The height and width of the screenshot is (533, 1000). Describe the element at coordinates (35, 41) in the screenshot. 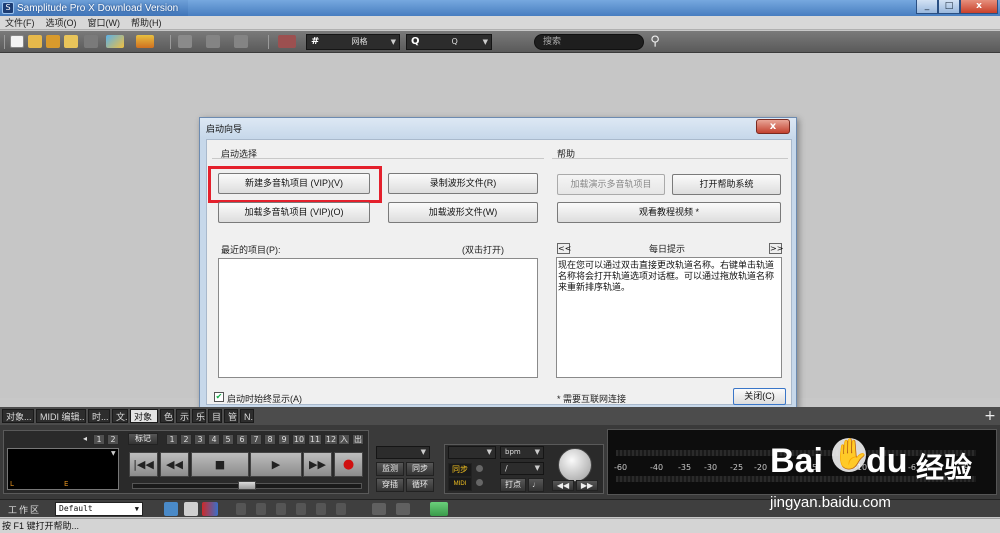

I see `open-folder-icon` at that location.